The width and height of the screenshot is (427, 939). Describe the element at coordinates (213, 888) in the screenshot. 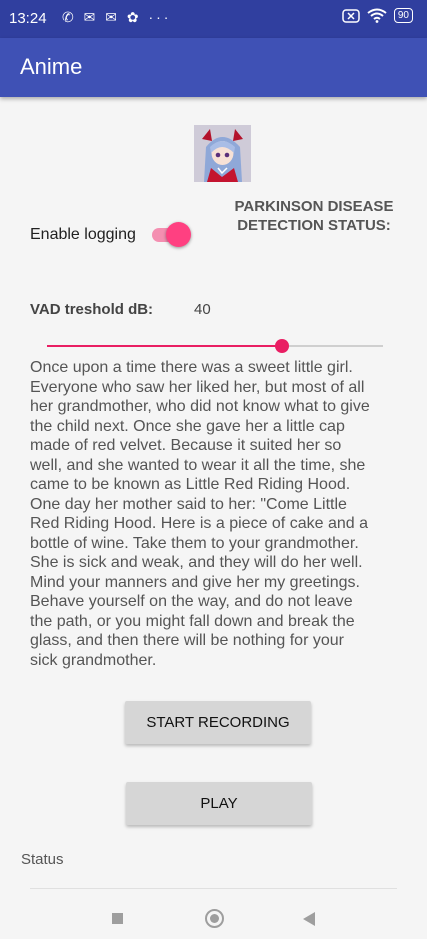

I see `divider` at that location.